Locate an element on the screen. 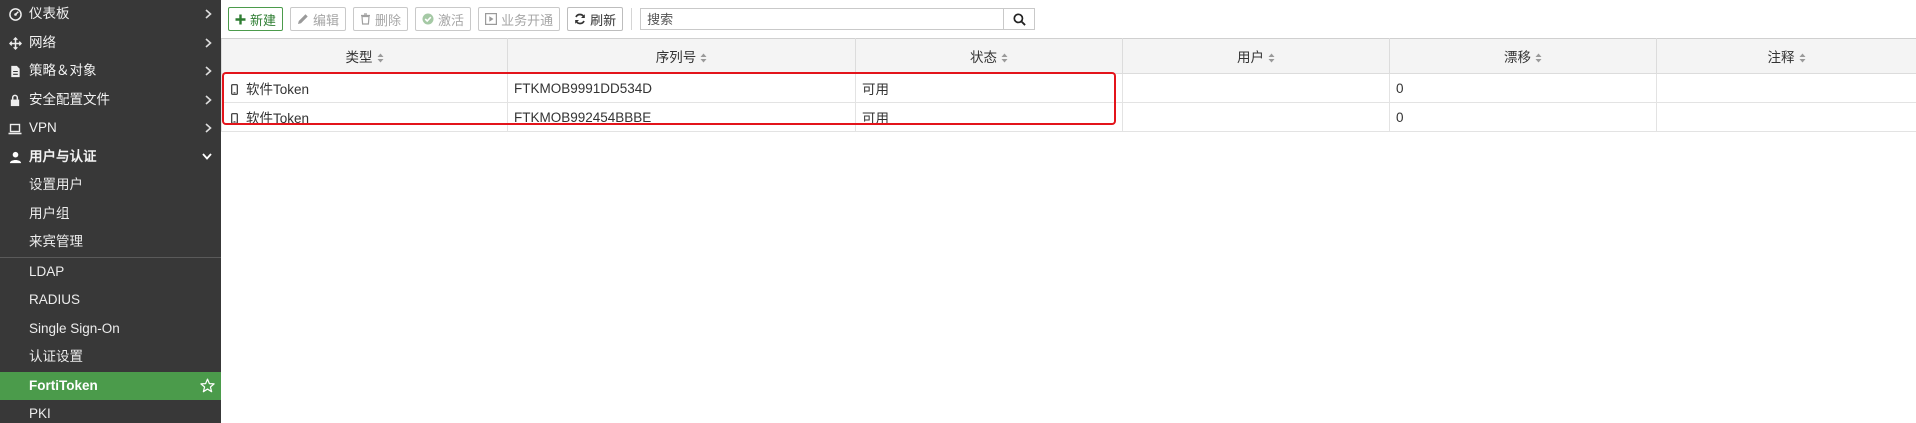 This screenshot has width=1916, height=423. column-header-comment: 注释 is located at coordinates (1786, 56).